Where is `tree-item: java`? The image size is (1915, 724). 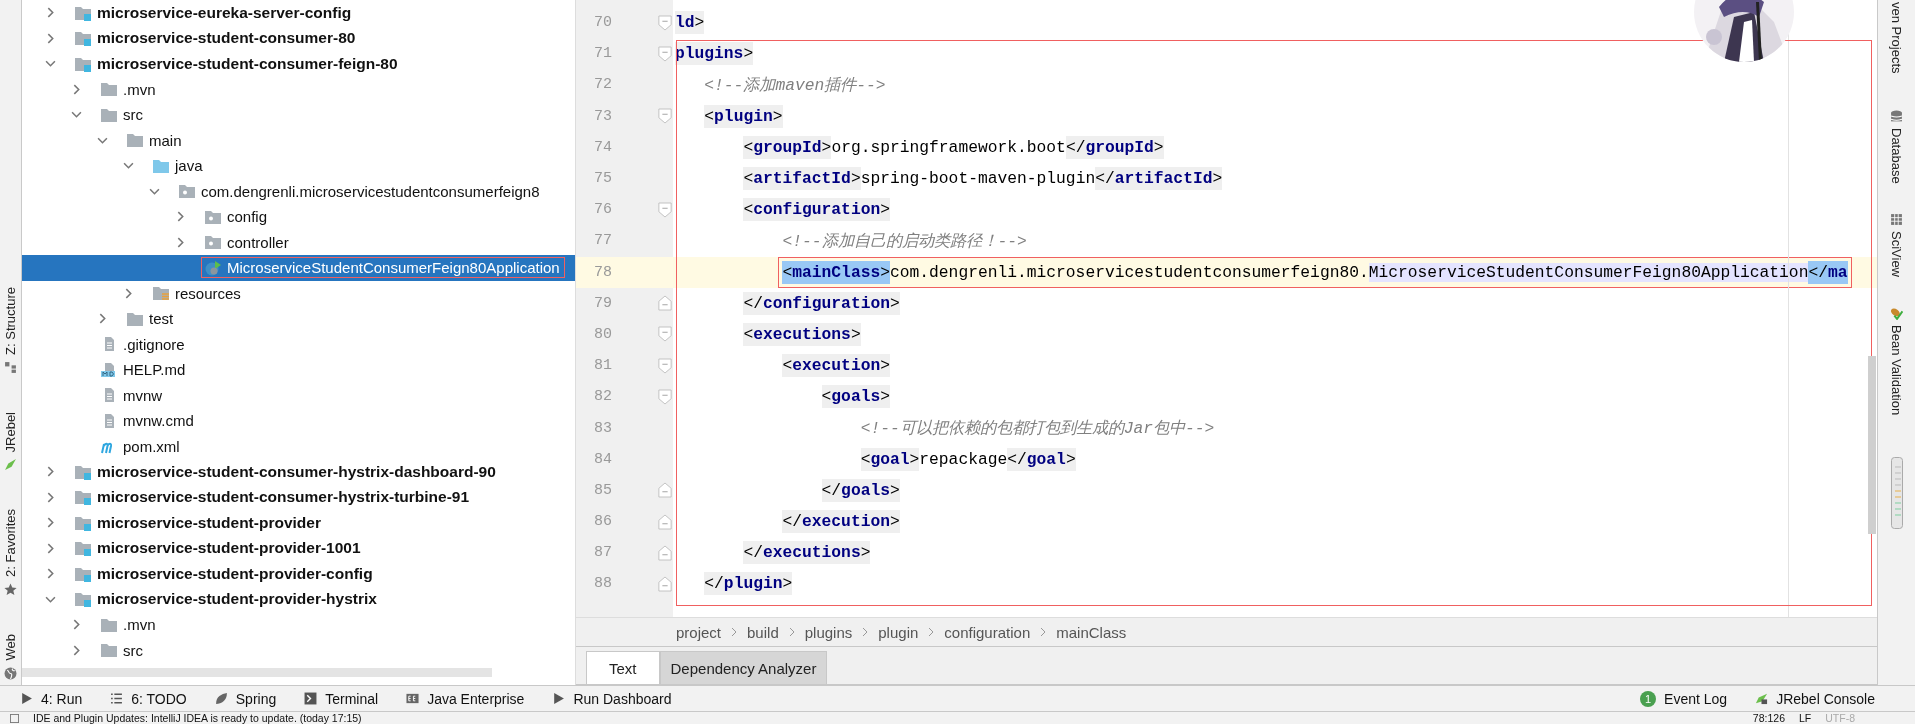 tree-item: java is located at coordinates (189, 166).